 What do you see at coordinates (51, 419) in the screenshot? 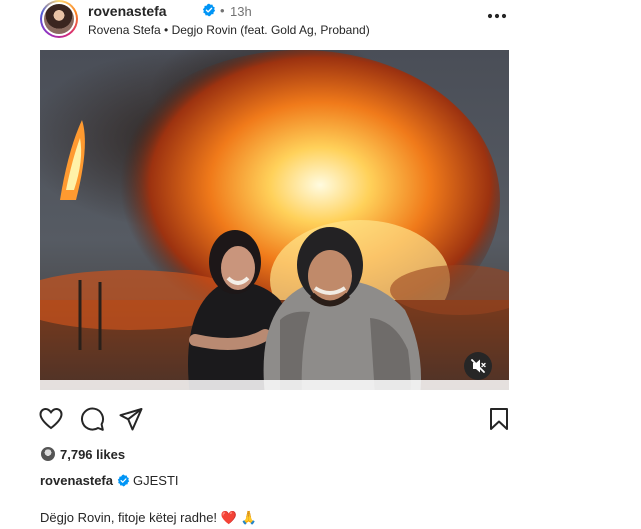
I see `heart-icon` at bounding box center [51, 419].